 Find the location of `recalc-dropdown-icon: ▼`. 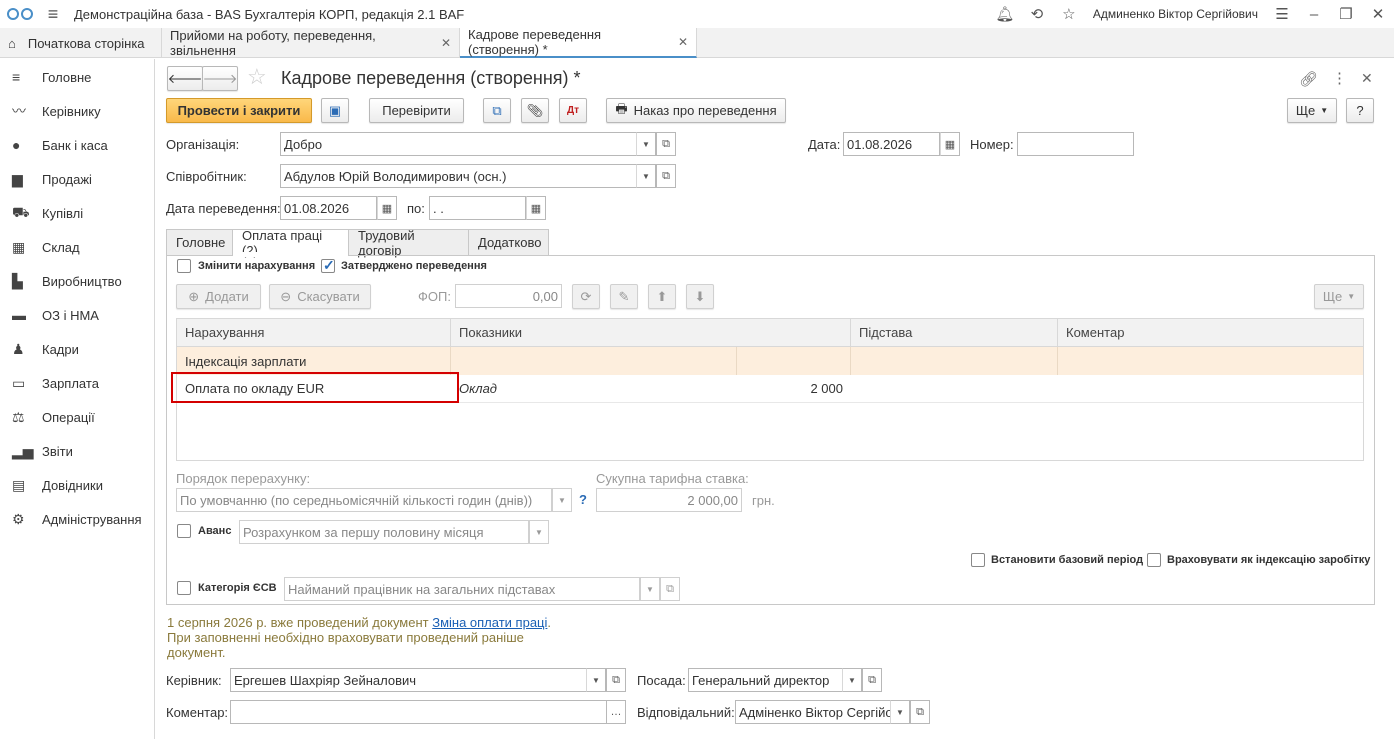

recalc-dropdown-icon: ▼ is located at coordinates (562, 500).